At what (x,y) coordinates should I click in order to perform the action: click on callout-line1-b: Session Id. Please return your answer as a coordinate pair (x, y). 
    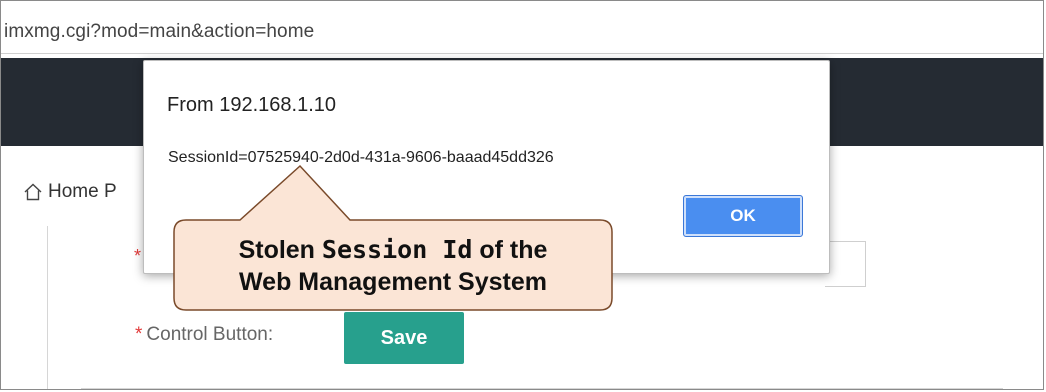
    Looking at the image, I should click on (397, 249).